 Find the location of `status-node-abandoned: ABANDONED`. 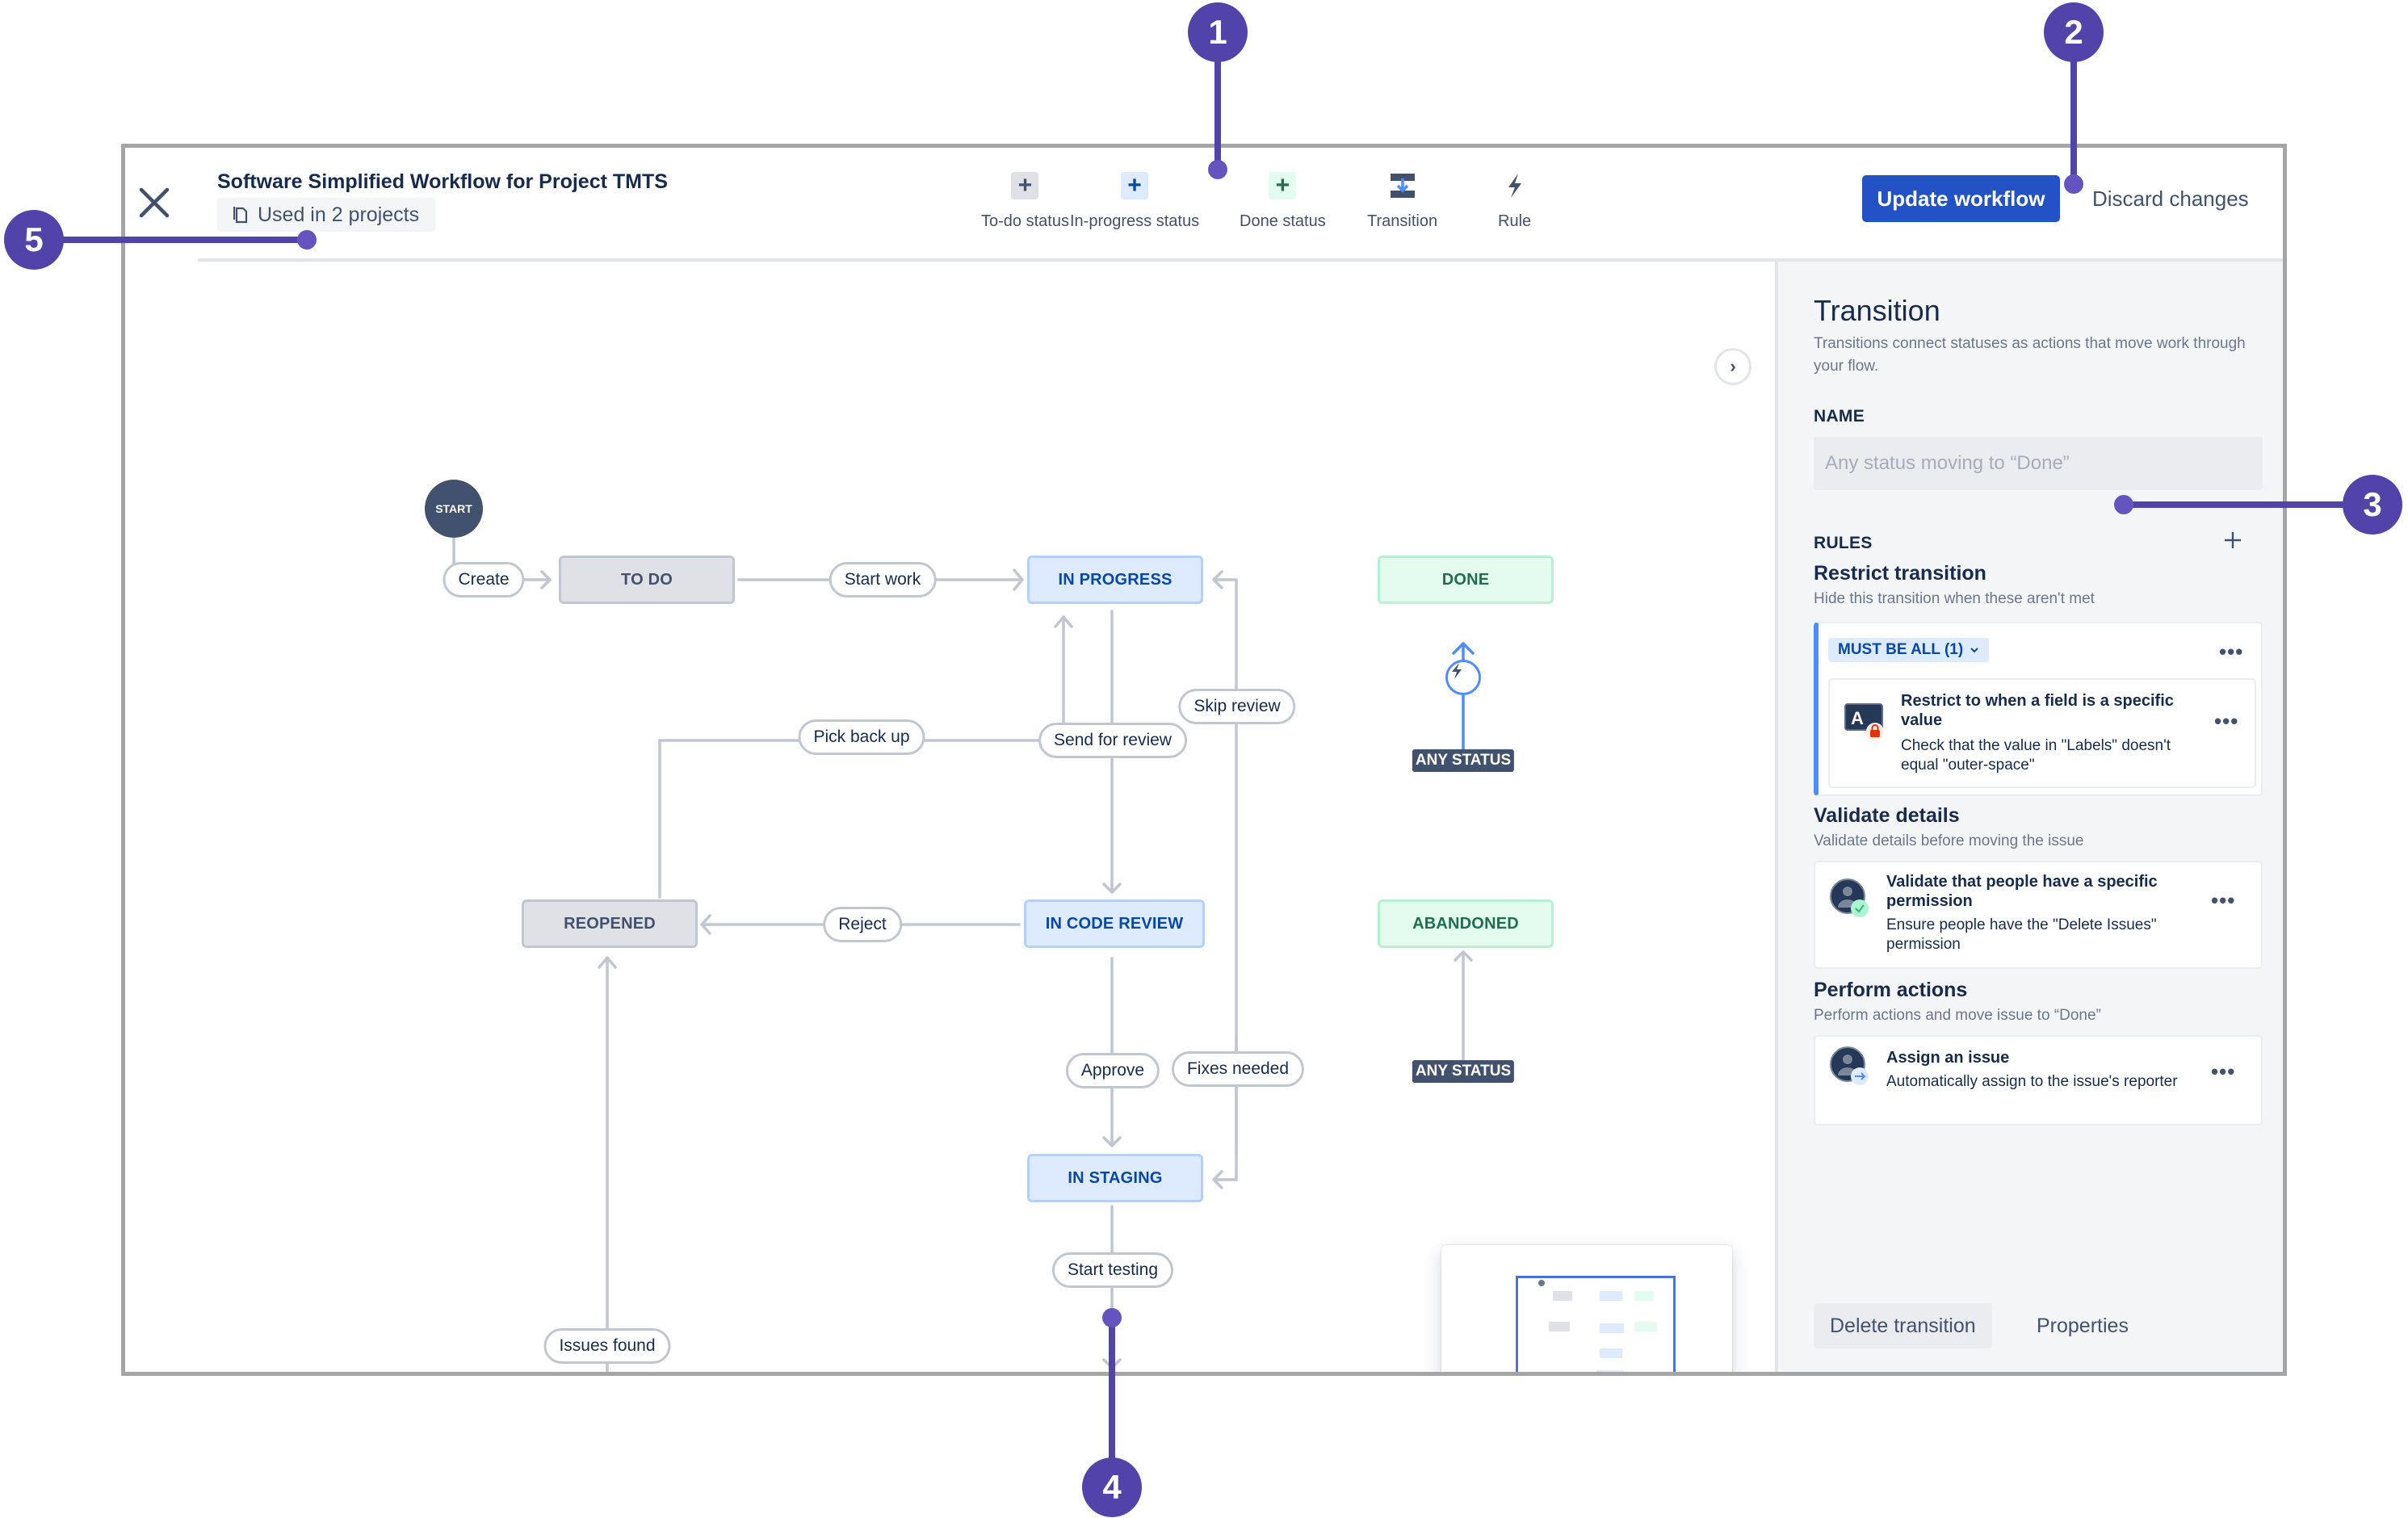

status-node-abandoned: ABANDONED is located at coordinates (1466, 924).